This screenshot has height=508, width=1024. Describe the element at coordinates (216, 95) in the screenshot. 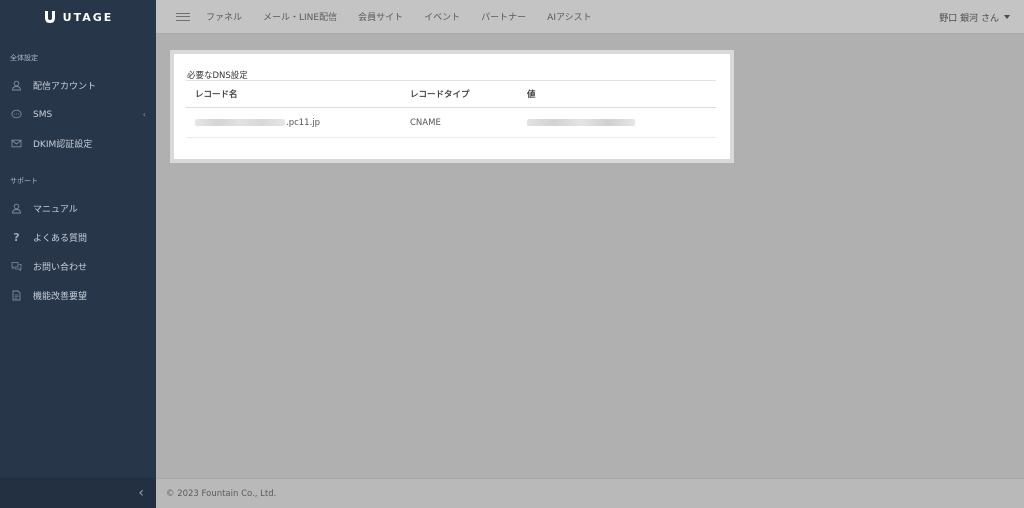

I see `column-header-record-name: レコード名` at that location.